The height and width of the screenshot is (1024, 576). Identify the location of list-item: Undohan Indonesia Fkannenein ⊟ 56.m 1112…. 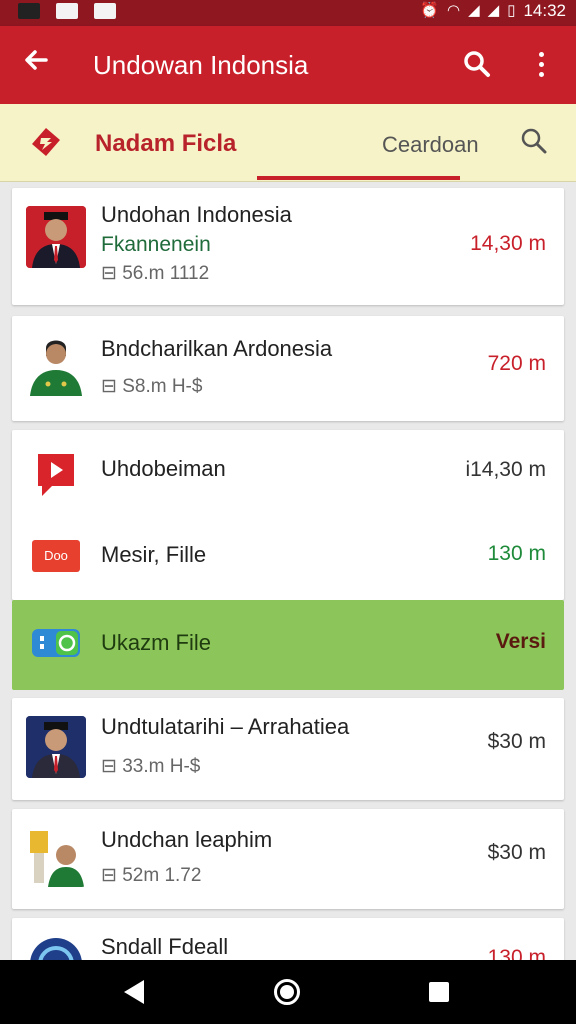
(288, 246).